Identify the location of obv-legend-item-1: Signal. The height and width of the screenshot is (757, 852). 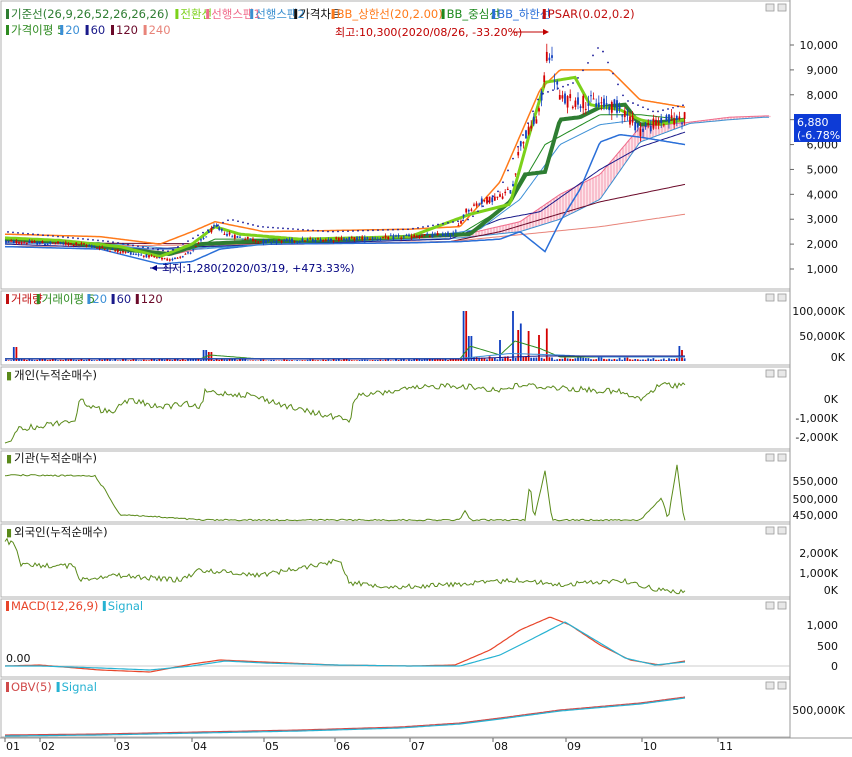
(79, 687).